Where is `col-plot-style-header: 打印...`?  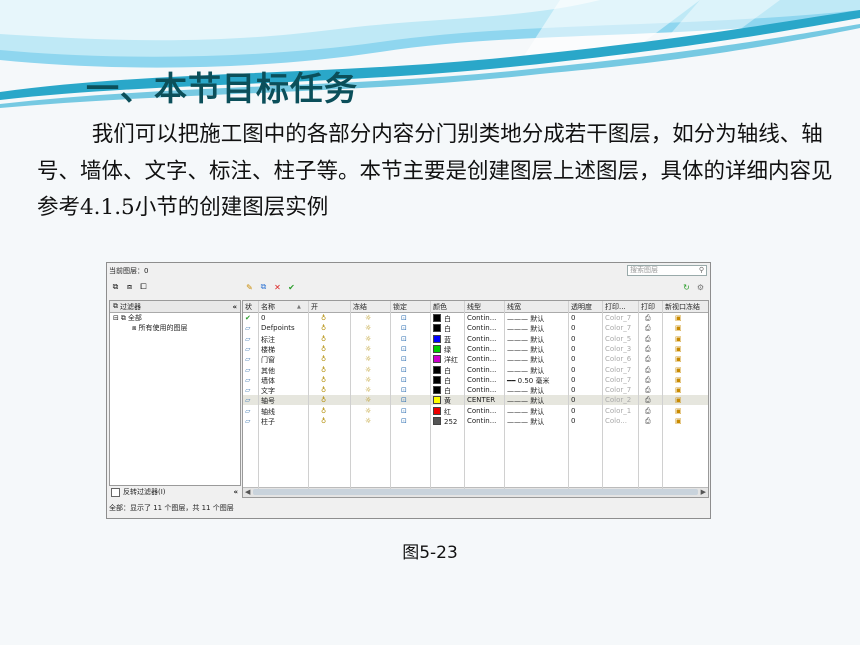
col-plot-style-header: 打印... is located at coordinates (615, 307).